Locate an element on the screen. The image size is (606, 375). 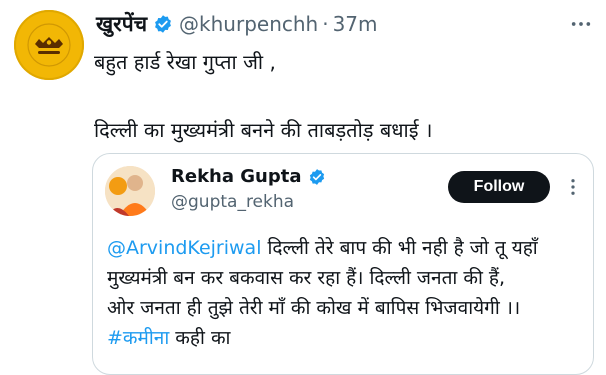
follow-button: Follow is located at coordinates (499, 187).